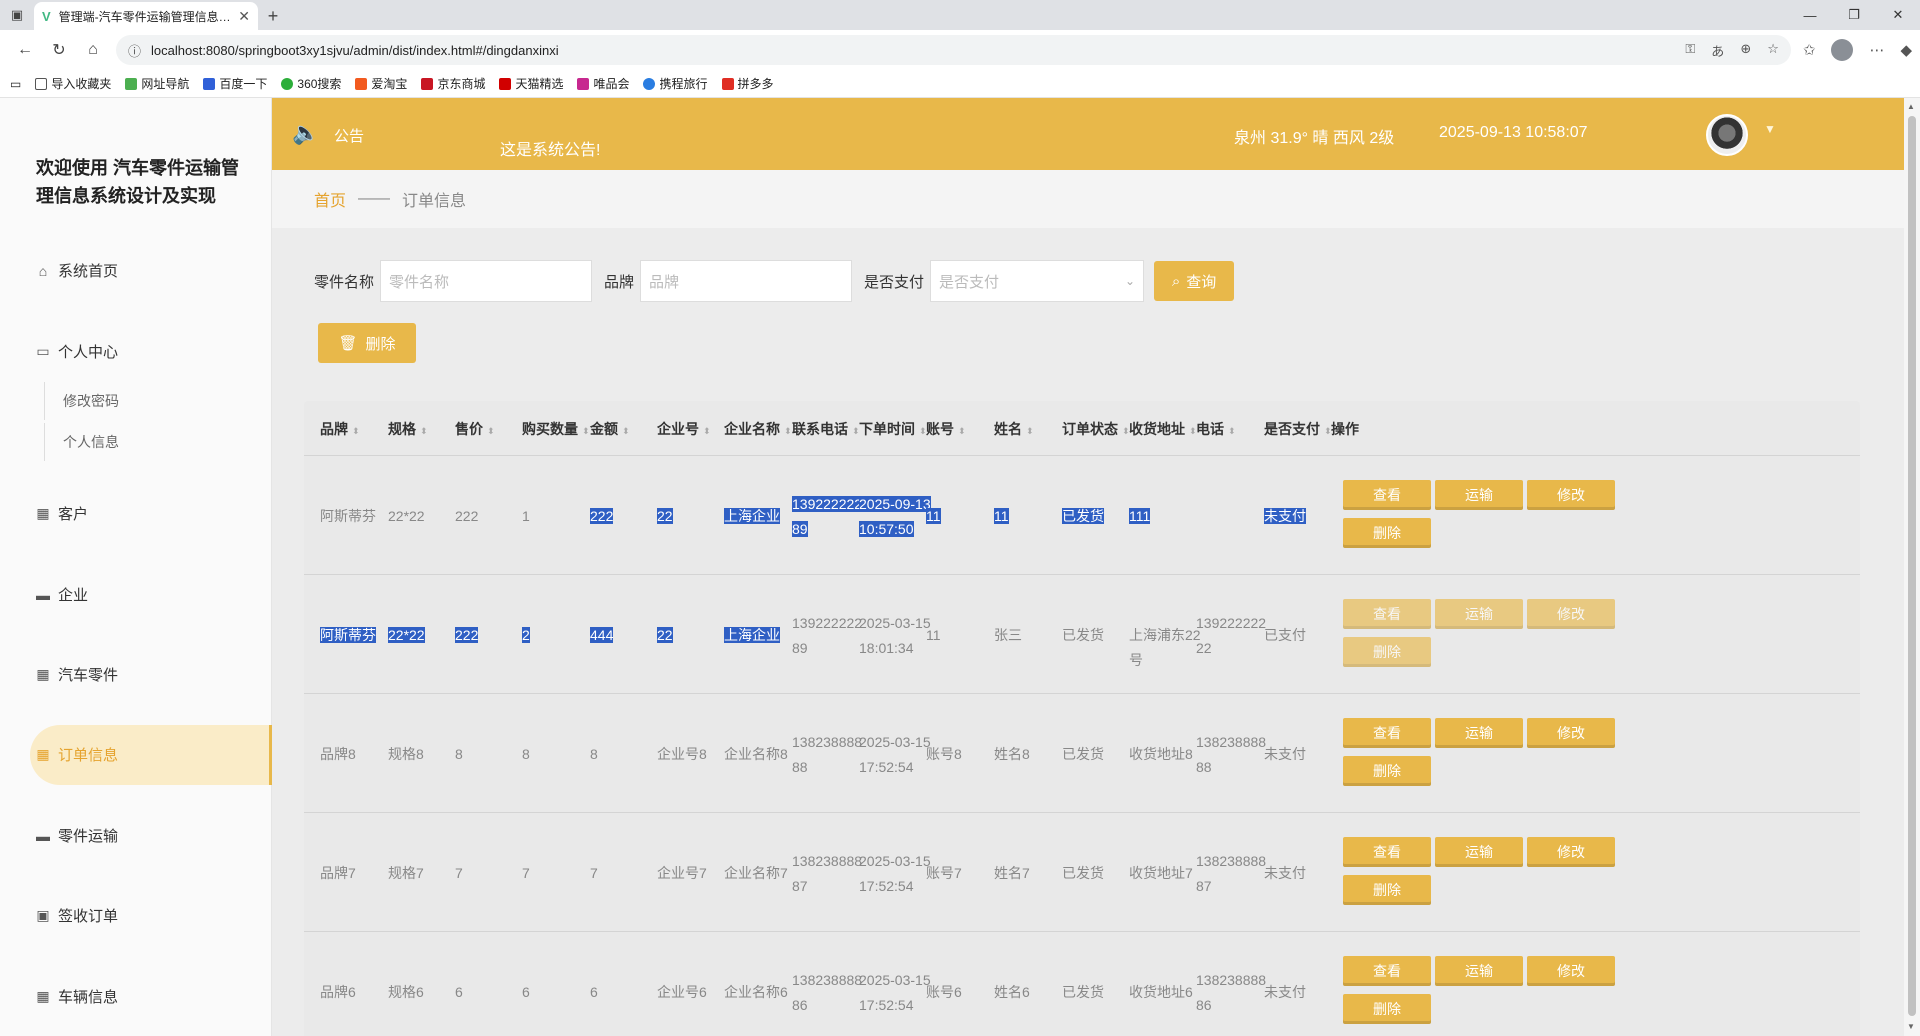 The height and width of the screenshot is (1036, 1920). I want to click on bookmark-reader-icon: ▭, so click(15, 84).